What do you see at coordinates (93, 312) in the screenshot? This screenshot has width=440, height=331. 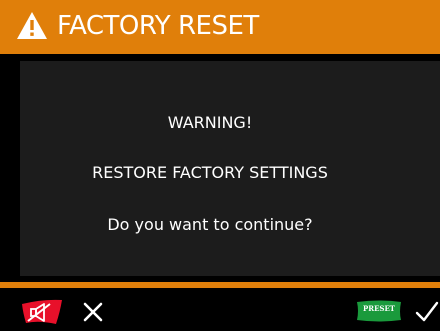 I see `cancel-icon` at bounding box center [93, 312].